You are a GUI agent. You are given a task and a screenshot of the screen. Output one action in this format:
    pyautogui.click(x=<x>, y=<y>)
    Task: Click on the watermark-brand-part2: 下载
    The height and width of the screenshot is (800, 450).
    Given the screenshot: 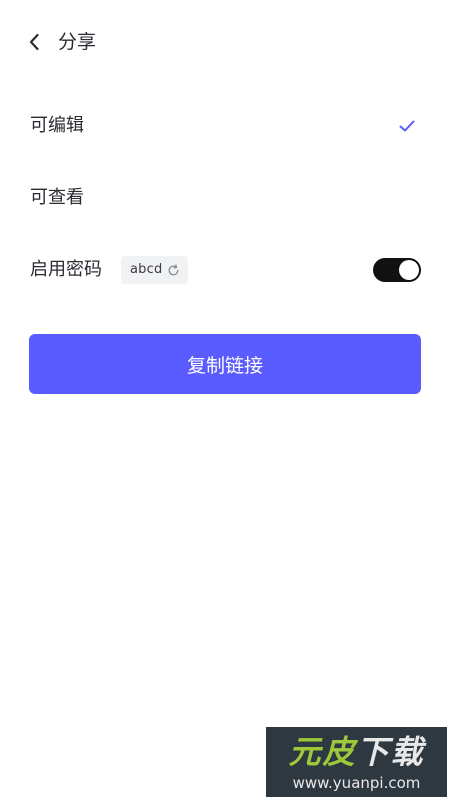 What is the action you would take?
    pyautogui.click(x=390, y=752)
    